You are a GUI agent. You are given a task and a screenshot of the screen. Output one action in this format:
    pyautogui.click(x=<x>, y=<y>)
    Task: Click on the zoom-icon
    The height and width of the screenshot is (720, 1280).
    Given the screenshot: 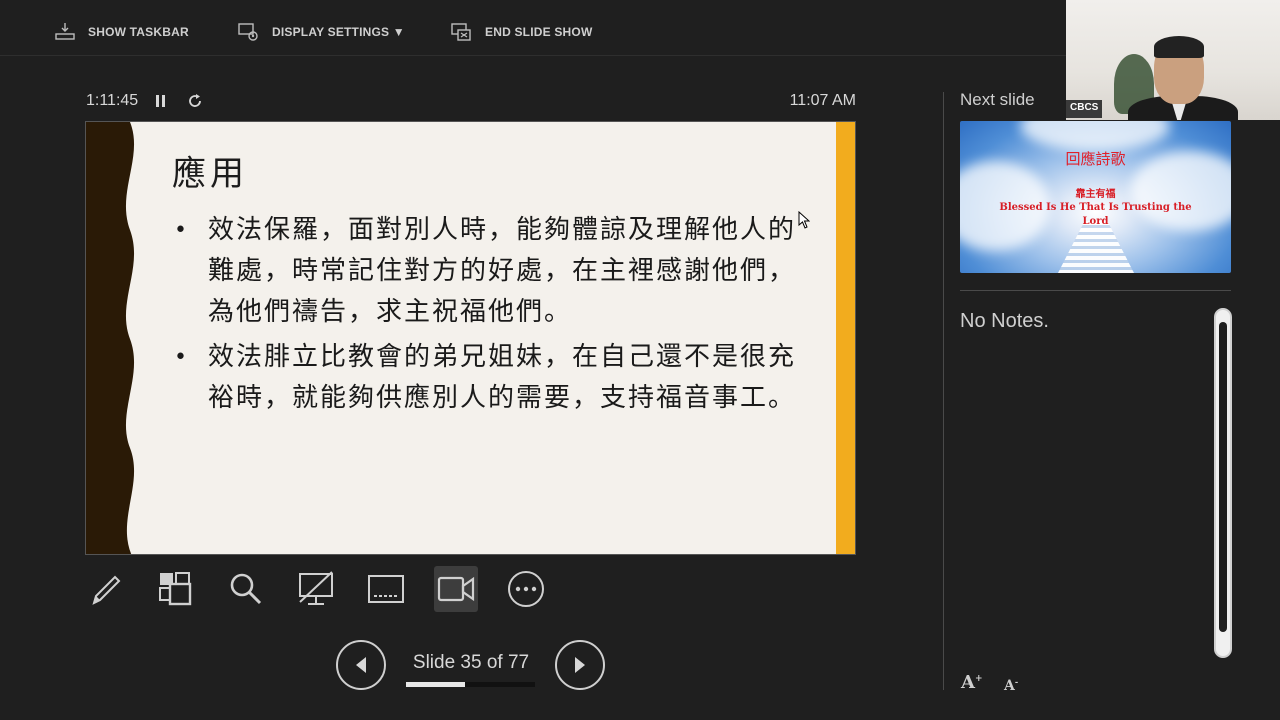 What is the action you would take?
    pyautogui.click(x=246, y=589)
    